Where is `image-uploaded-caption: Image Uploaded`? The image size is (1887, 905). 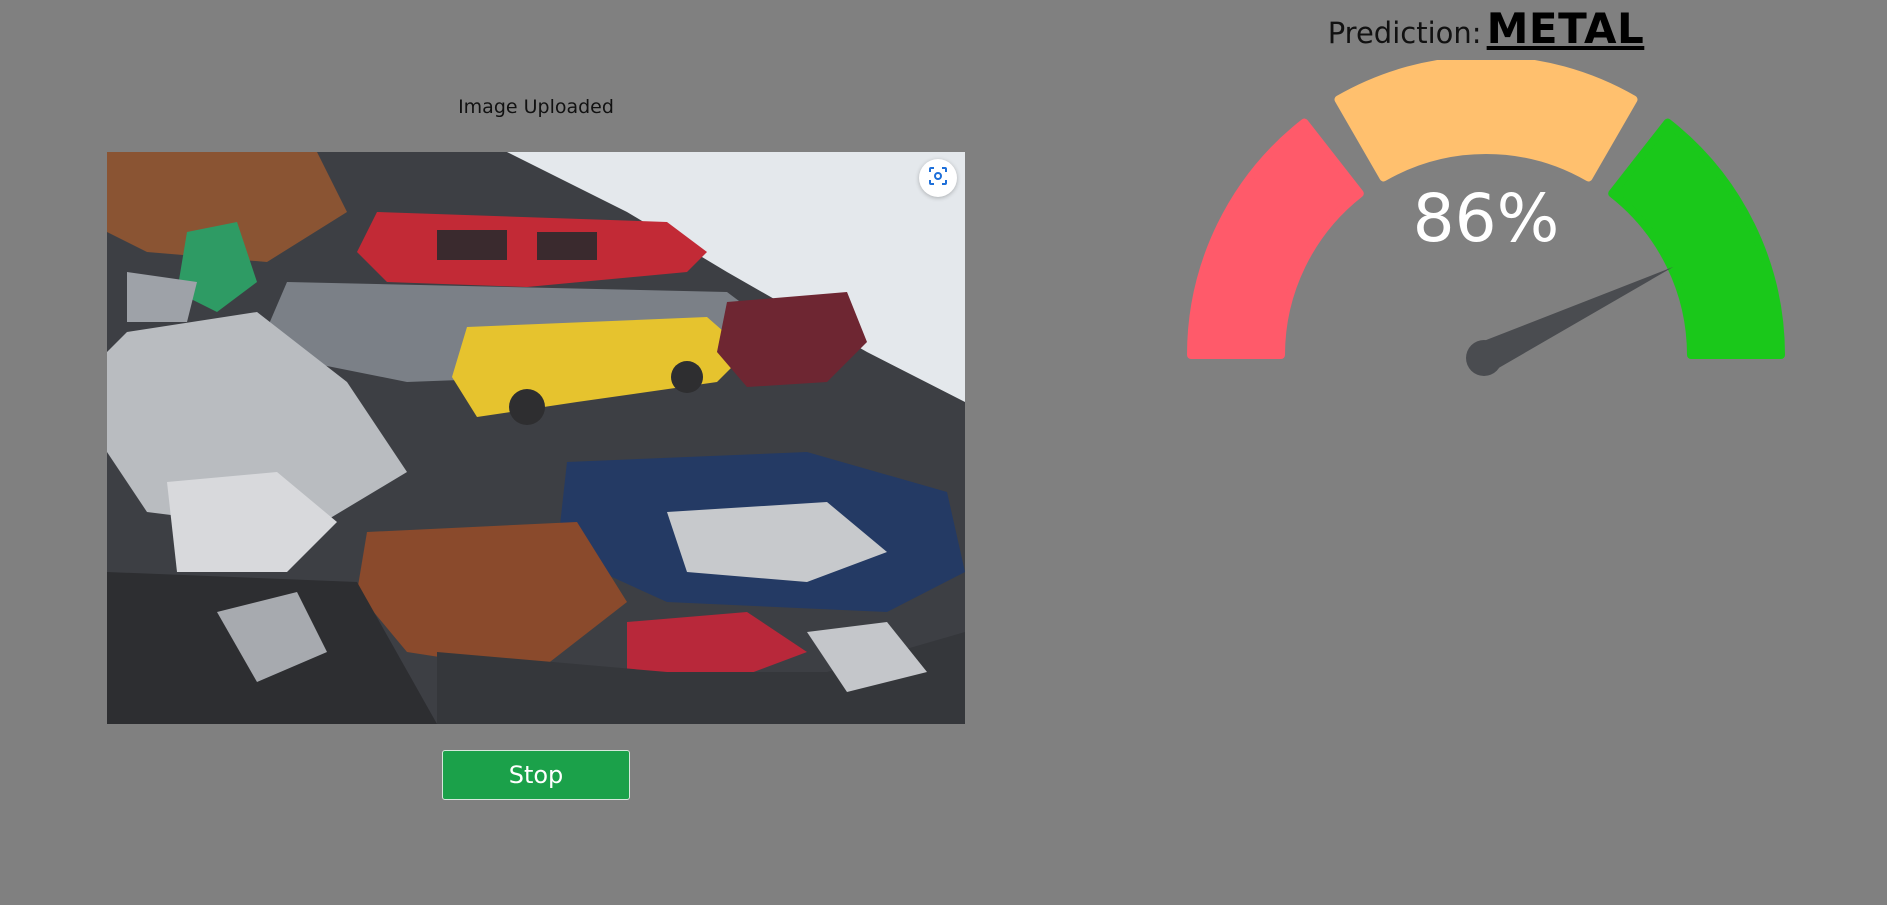
image-uploaded-caption: Image Uploaded is located at coordinates (536, 107).